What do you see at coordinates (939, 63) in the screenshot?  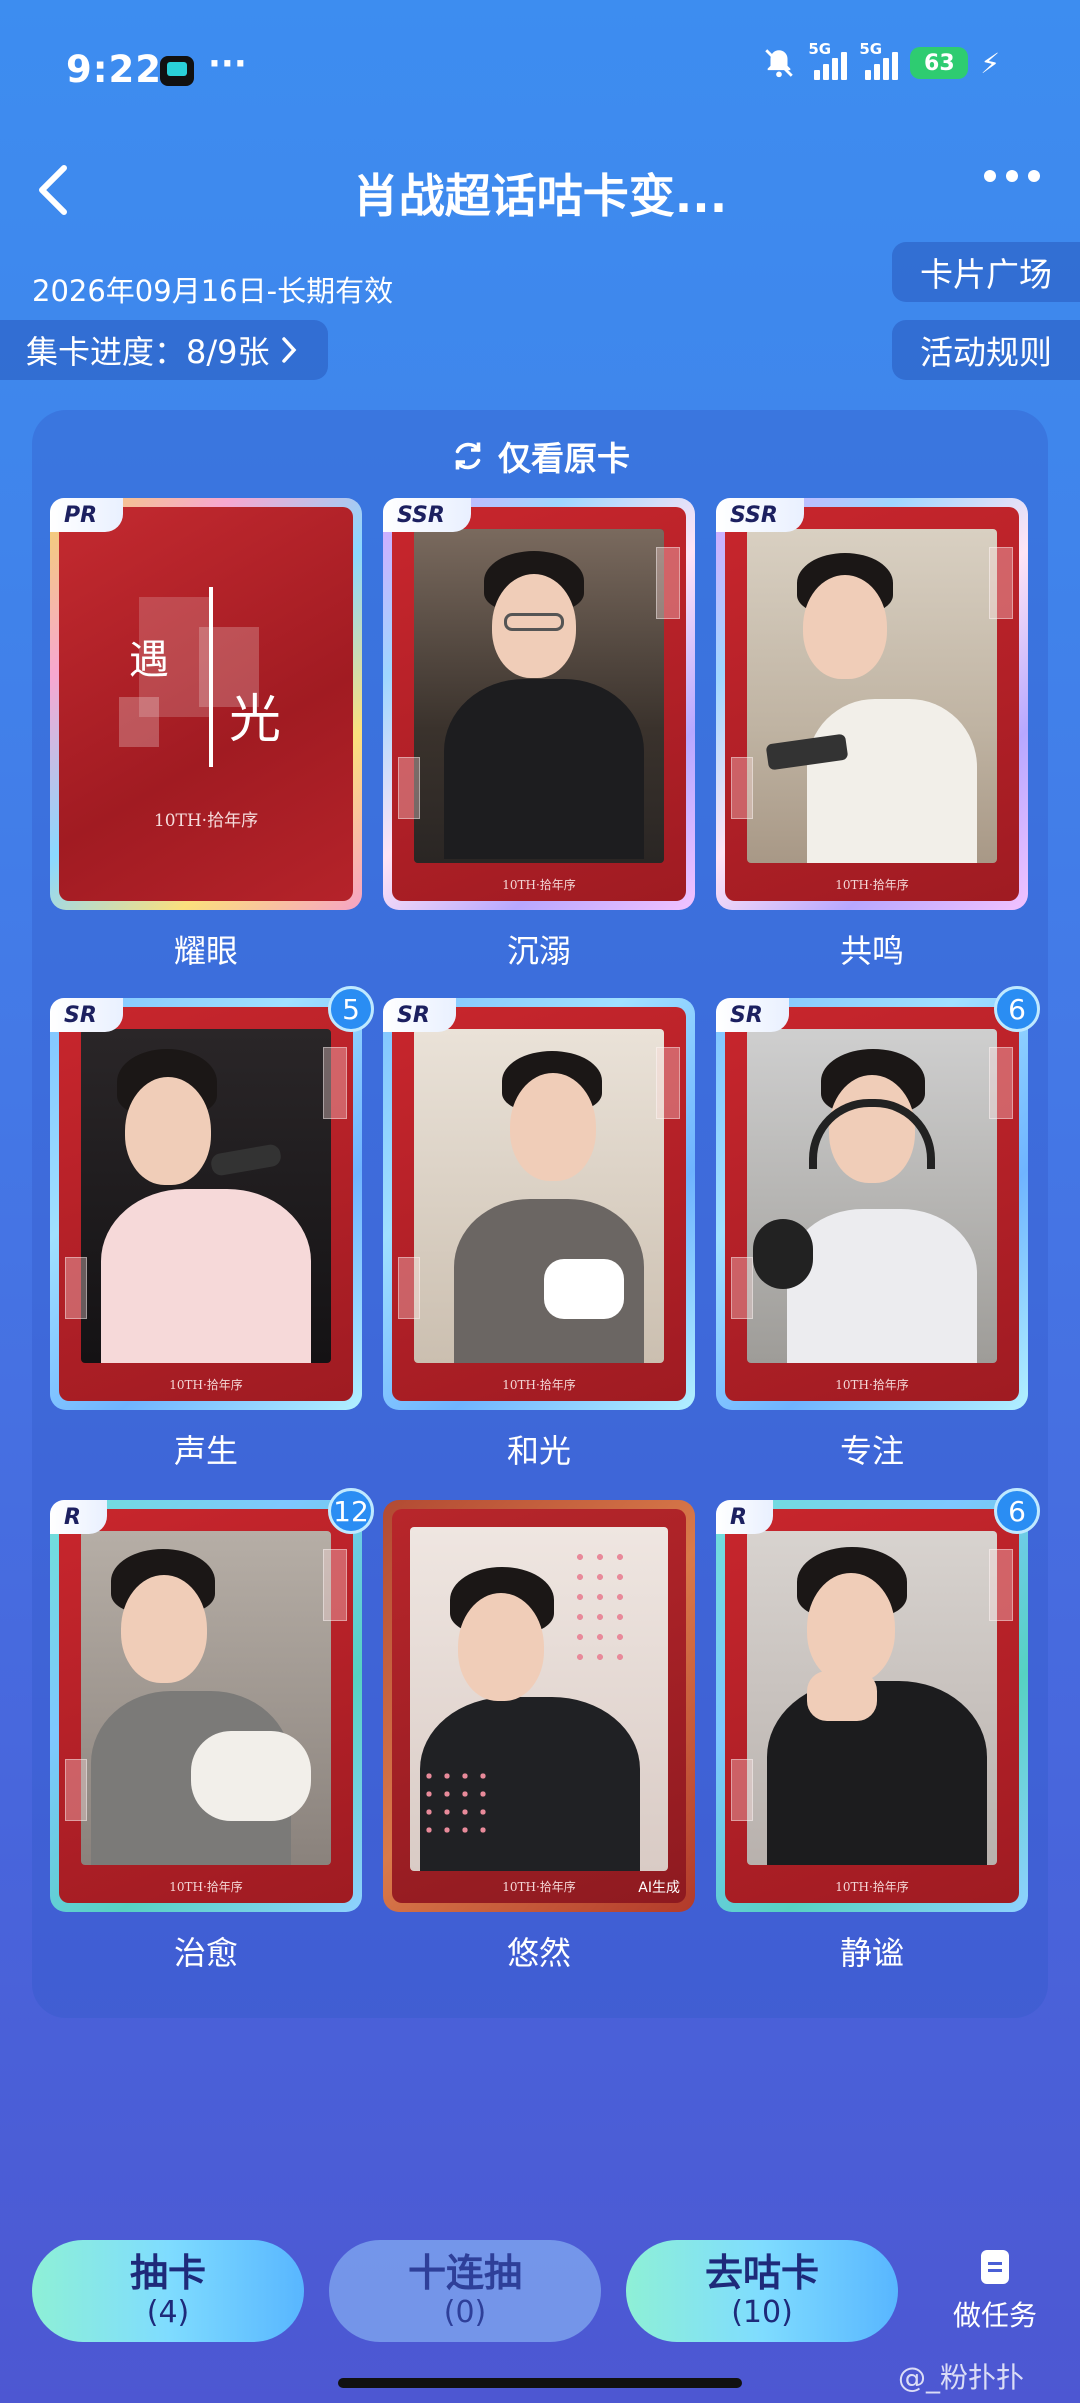 I see `battery-indicator: 63` at bounding box center [939, 63].